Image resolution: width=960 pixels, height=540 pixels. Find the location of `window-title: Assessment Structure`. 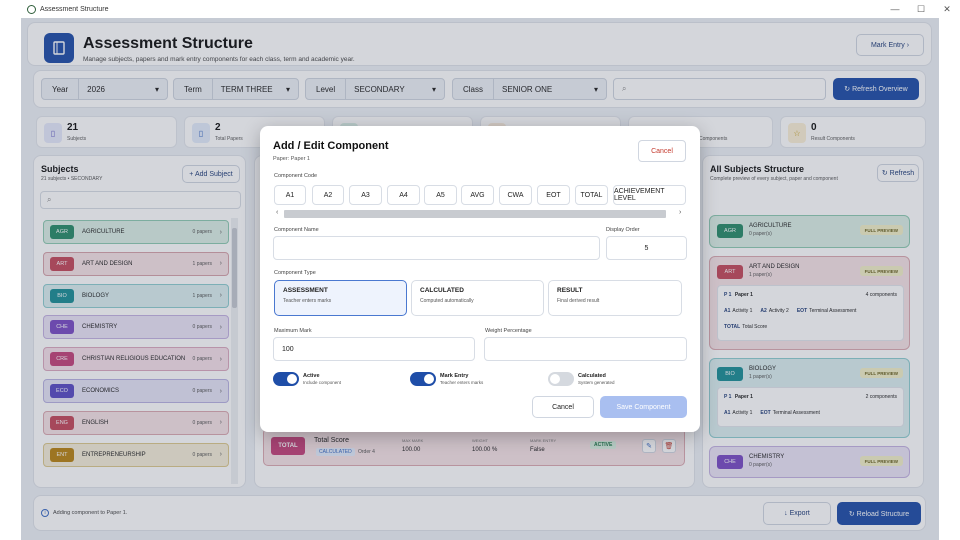

window-title: Assessment Structure is located at coordinates (74, 9).